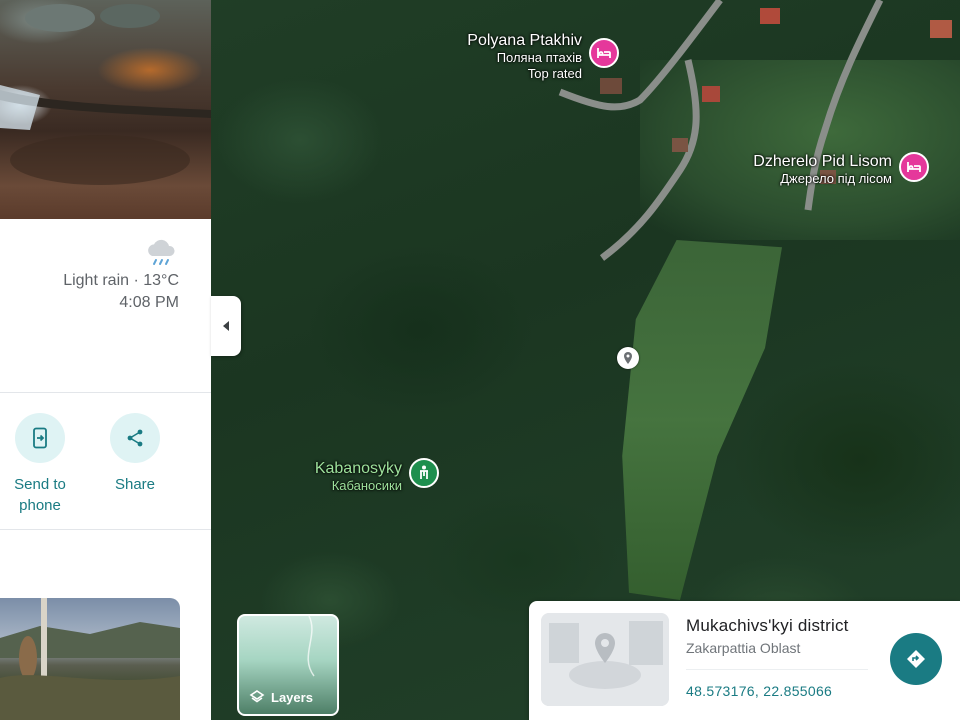 The width and height of the screenshot is (960, 720). Describe the element at coordinates (292, 697) in the screenshot. I see `layers-label: Layers` at that location.